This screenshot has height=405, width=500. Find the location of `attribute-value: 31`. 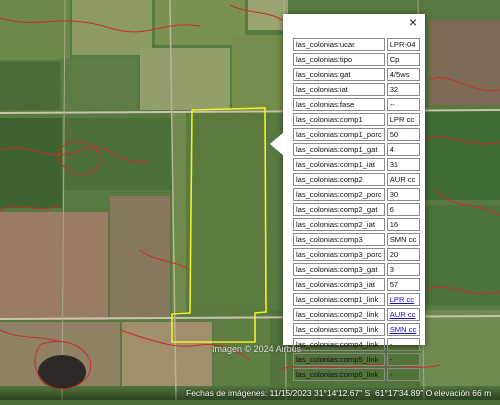

attribute-value: 31 is located at coordinates (403, 164).